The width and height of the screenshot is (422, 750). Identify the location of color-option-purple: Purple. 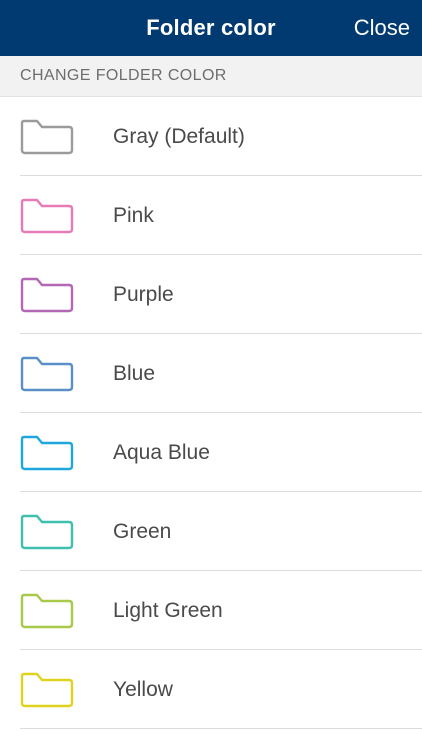
(211, 294).